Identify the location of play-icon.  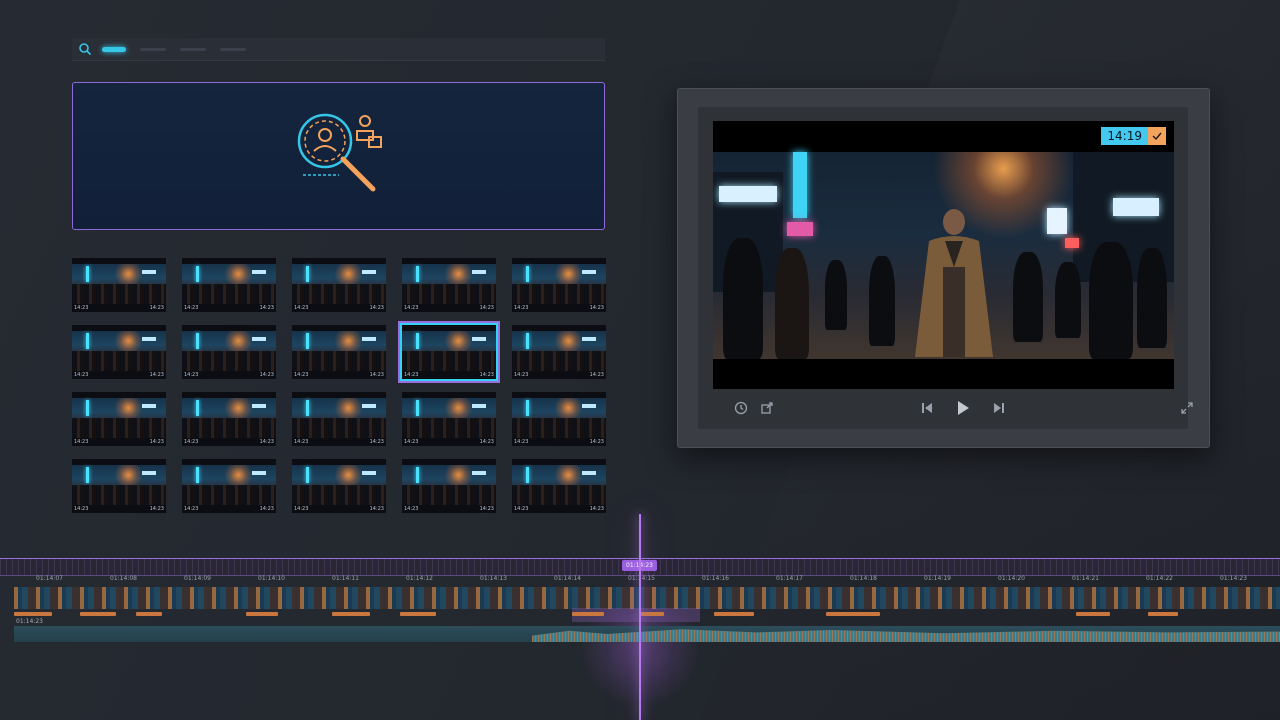
(963, 408).